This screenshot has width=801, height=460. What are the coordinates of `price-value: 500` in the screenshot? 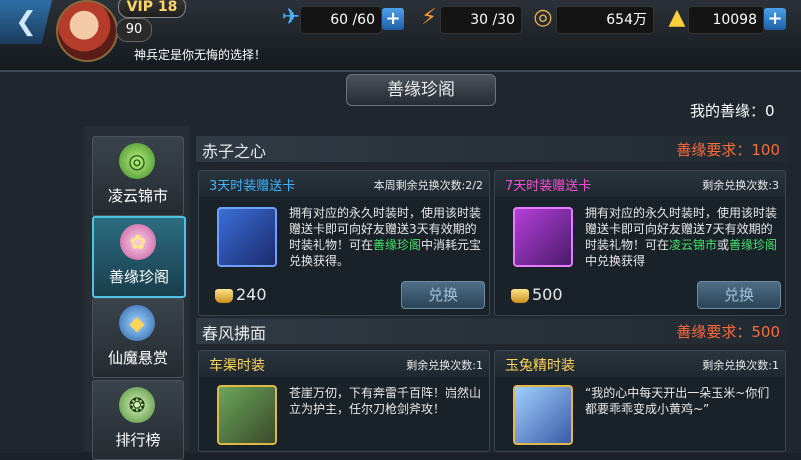 It's located at (547, 294).